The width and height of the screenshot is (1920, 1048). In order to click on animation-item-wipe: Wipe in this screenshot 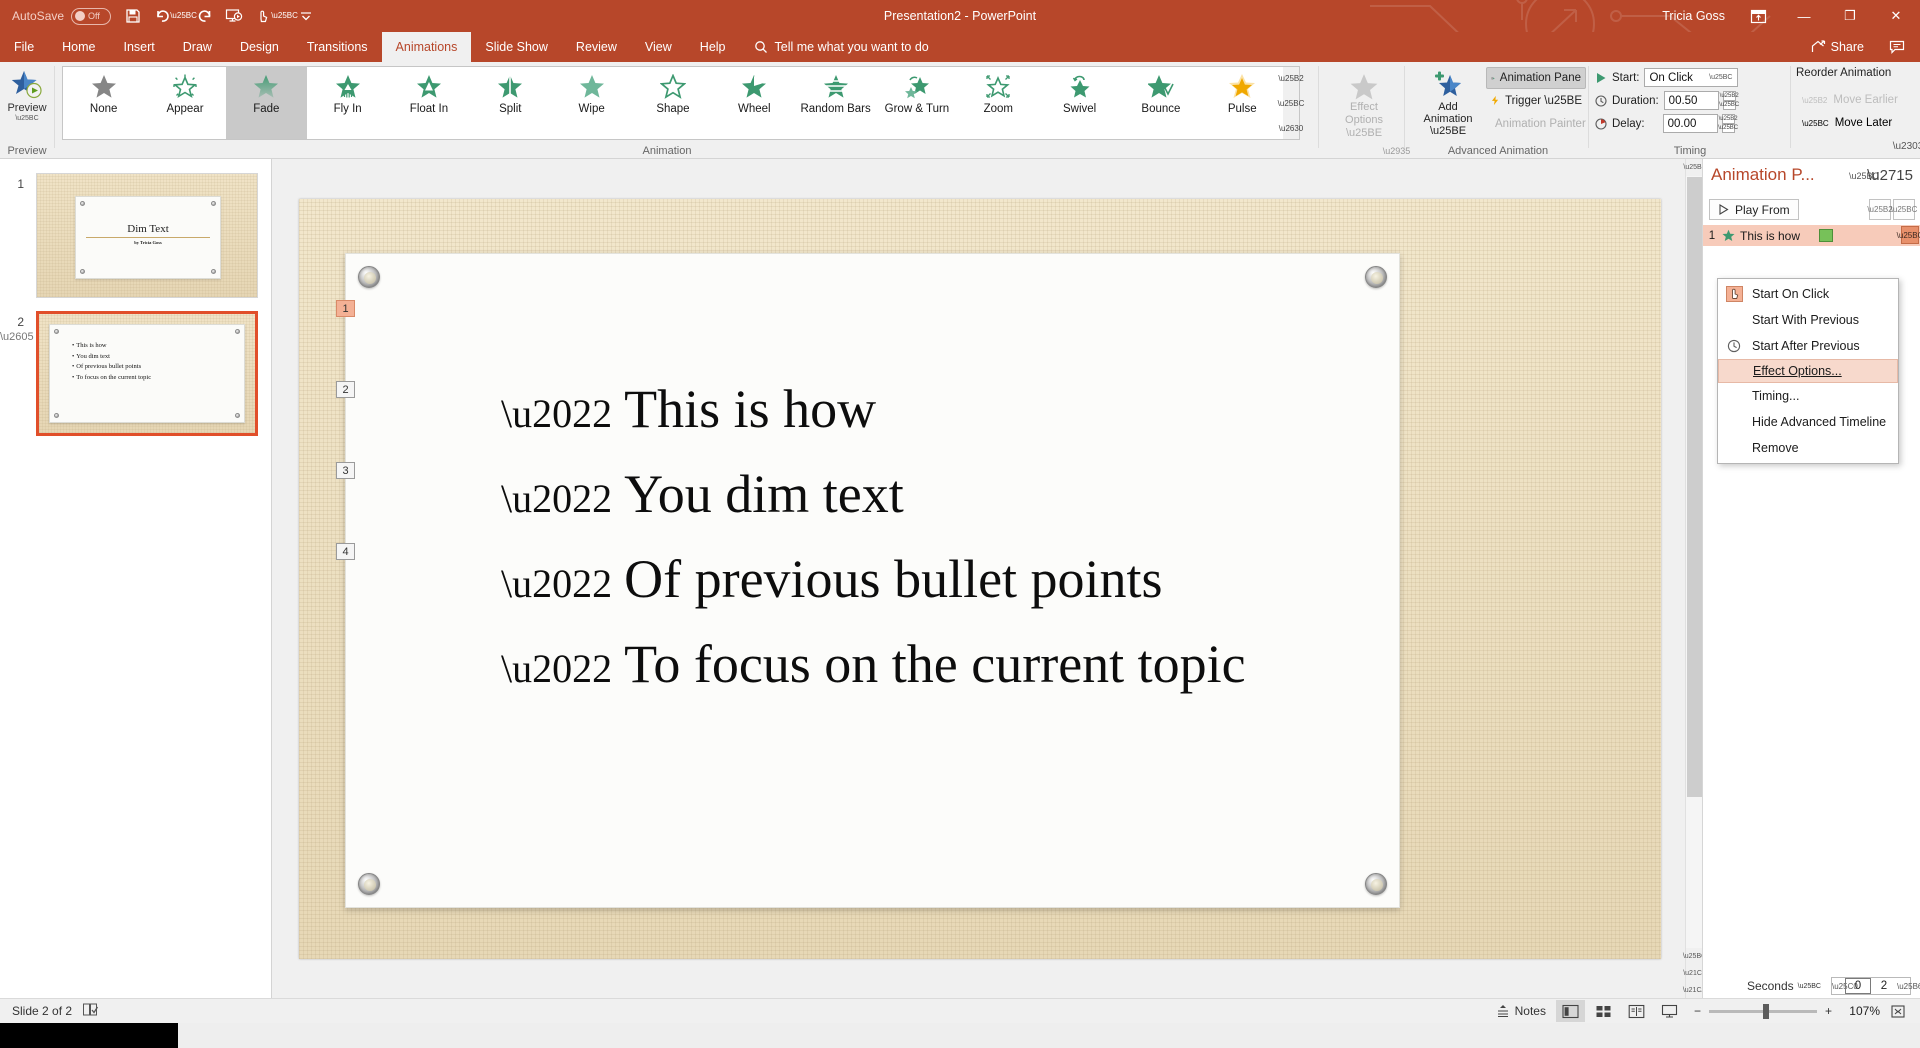, I will do `click(591, 103)`.